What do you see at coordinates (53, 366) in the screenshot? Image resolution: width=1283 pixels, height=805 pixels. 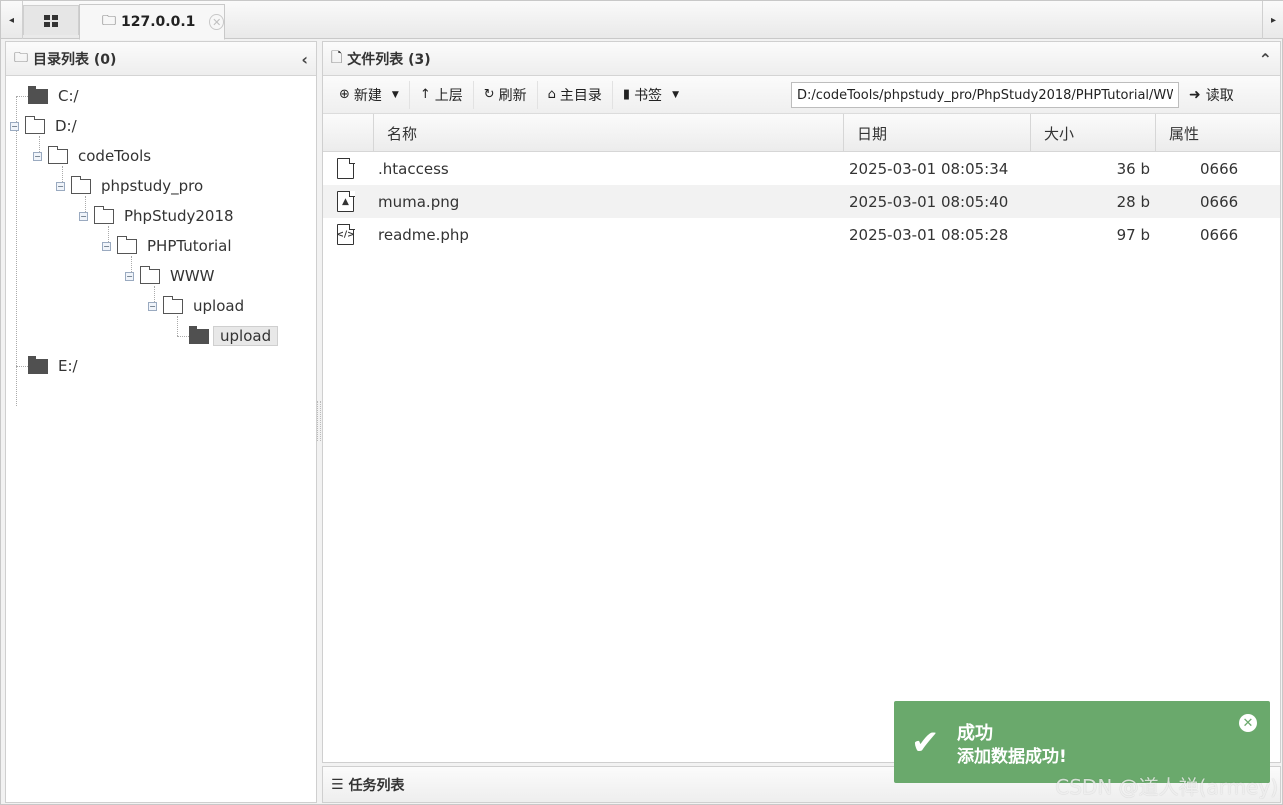 I see `tree-node-e-drive: E:/` at bounding box center [53, 366].